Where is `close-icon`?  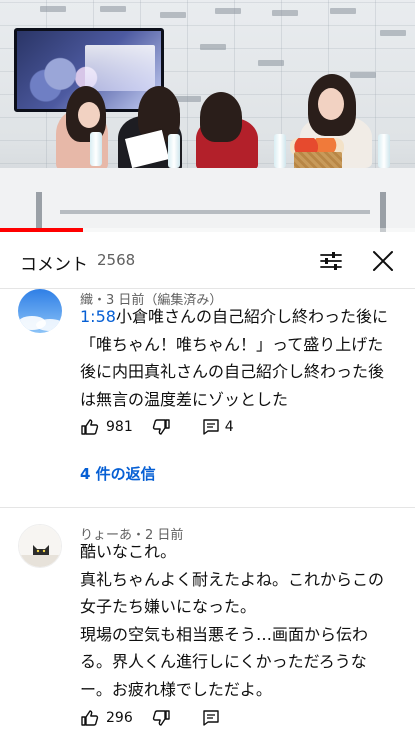 close-icon is located at coordinates (383, 261).